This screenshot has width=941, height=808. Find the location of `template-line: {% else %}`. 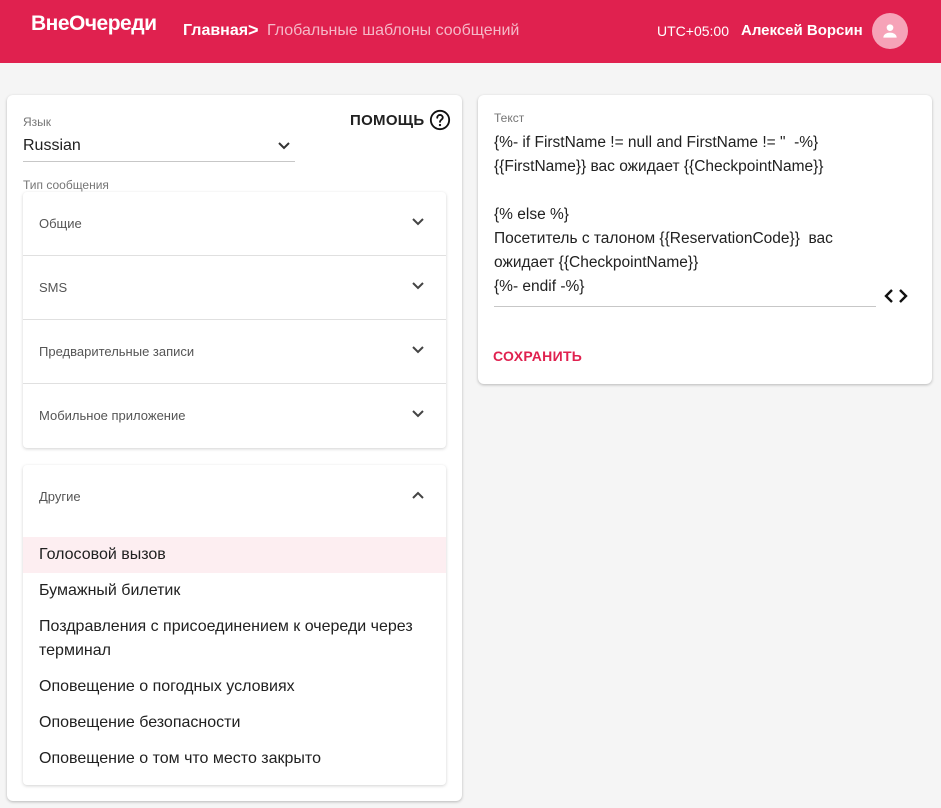

template-line: {% else %} is located at coordinates (531, 214).